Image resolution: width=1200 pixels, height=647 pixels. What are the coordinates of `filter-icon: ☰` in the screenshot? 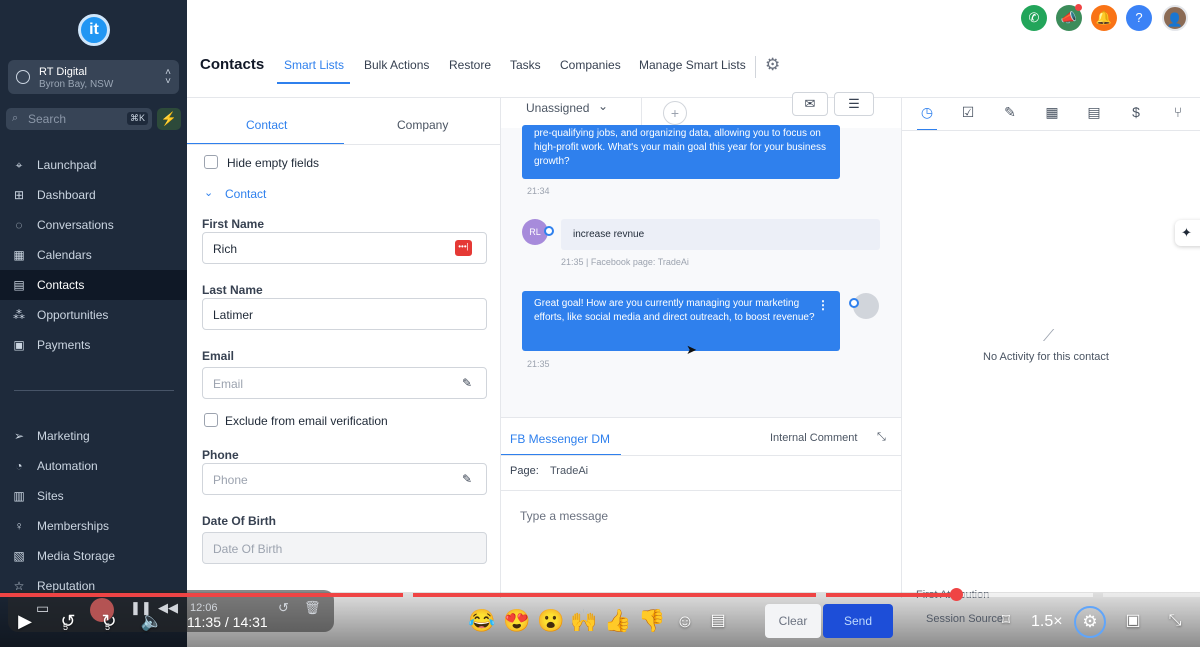 It's located at (854, 104).